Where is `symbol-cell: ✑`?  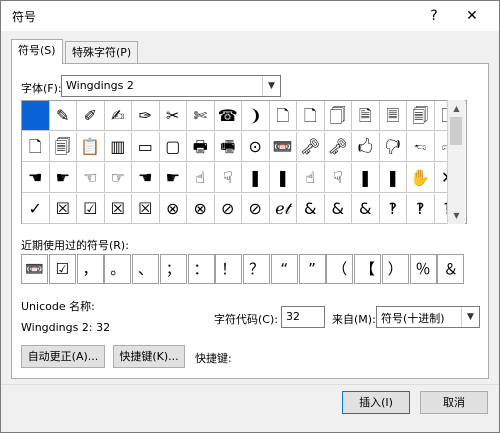
symbol-cell: ✑ is located at coordinates (146, 116).